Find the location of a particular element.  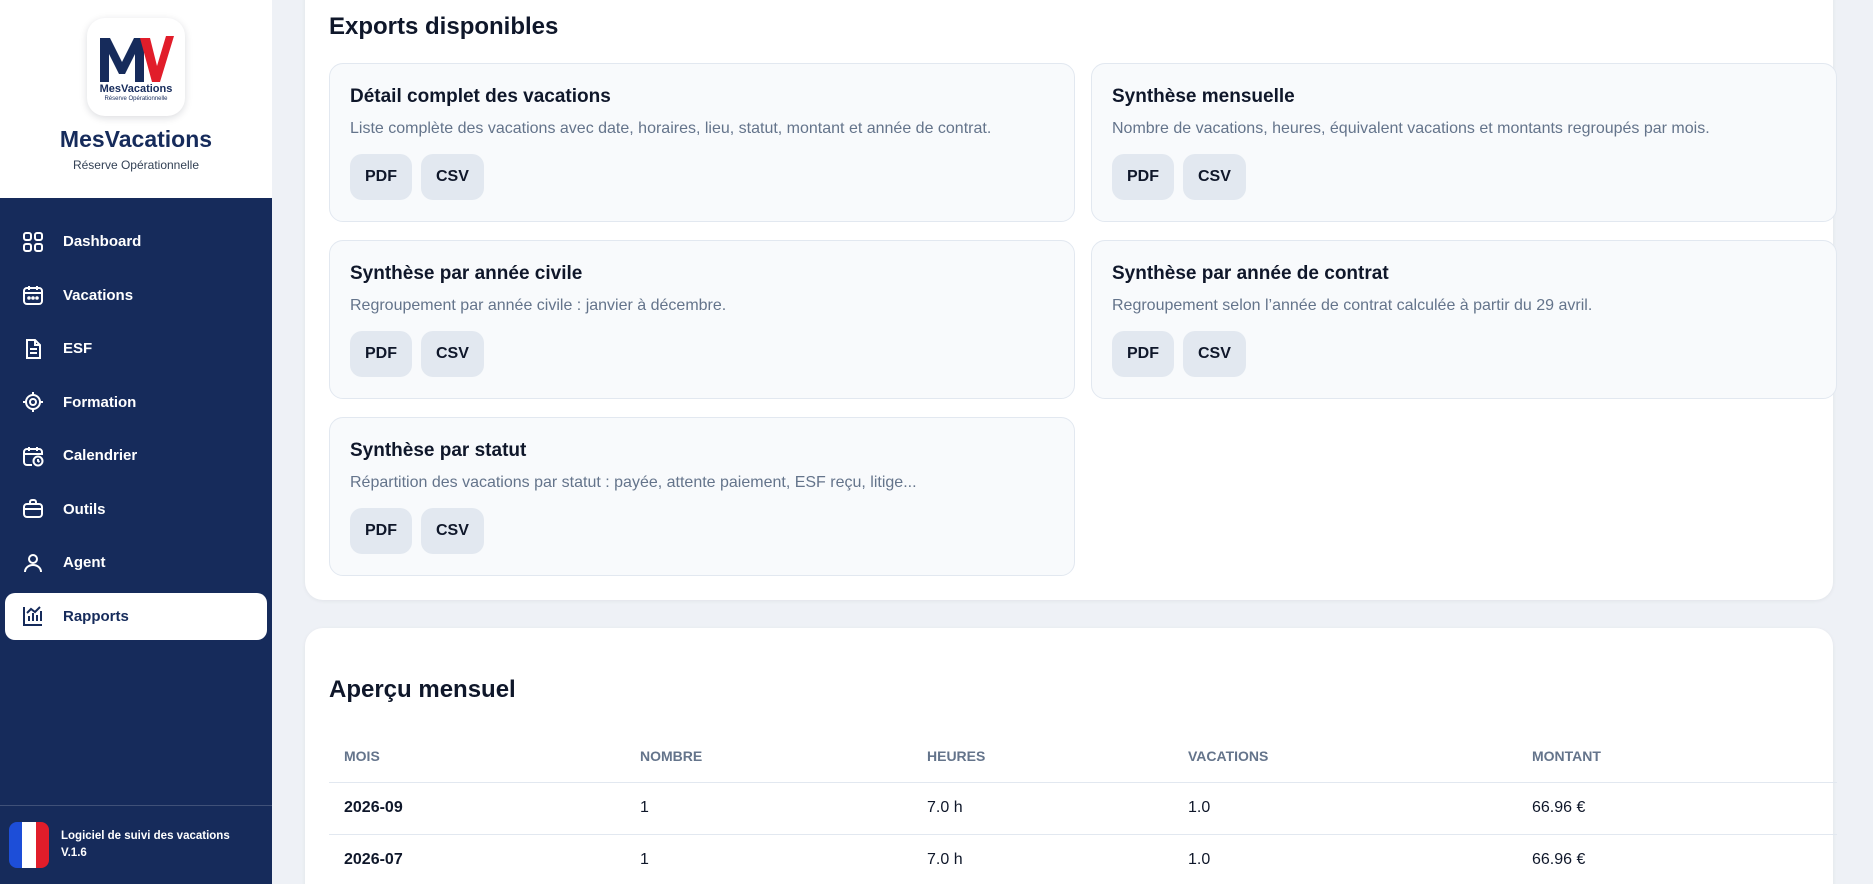

france-flag-icon is located at coordinates (29, 845).